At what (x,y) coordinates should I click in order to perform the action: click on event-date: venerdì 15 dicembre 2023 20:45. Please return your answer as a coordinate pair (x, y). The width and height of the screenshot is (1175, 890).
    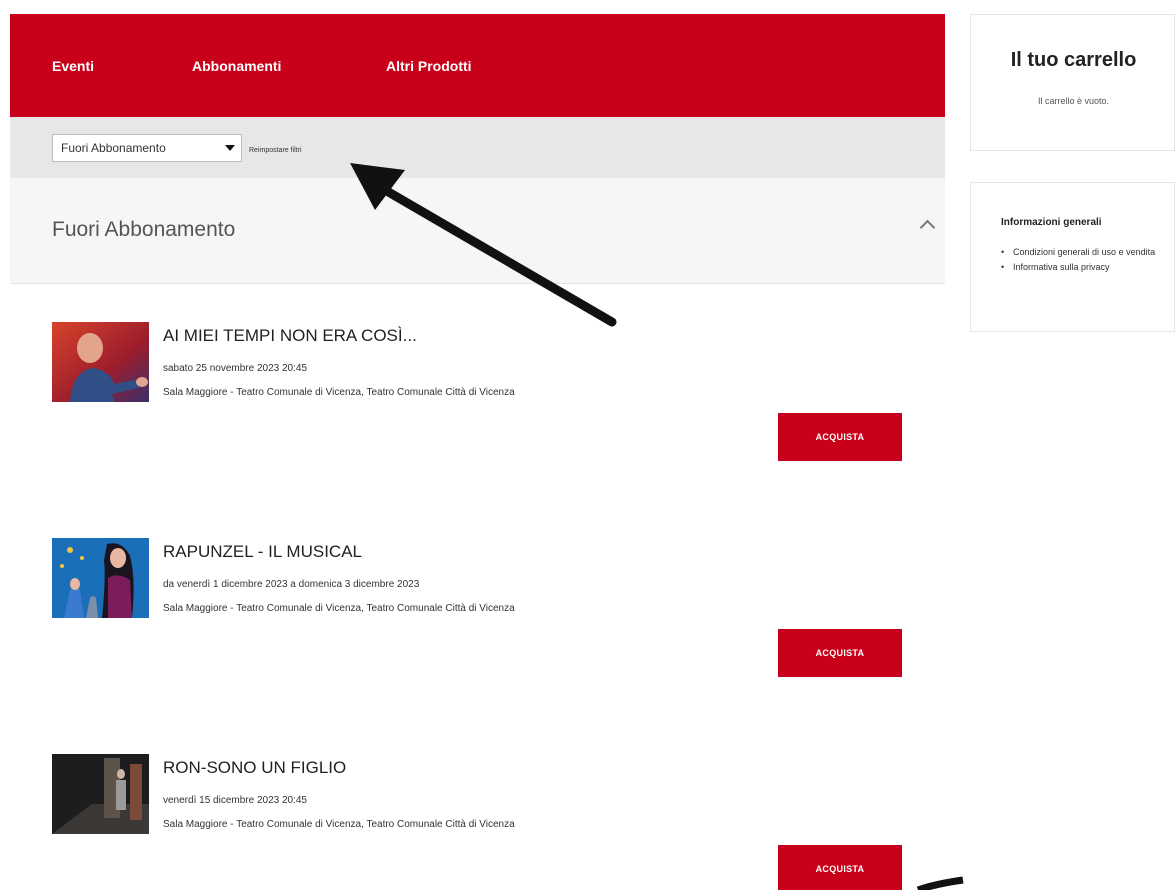
    Looking at the image, I should click on (235, 800).